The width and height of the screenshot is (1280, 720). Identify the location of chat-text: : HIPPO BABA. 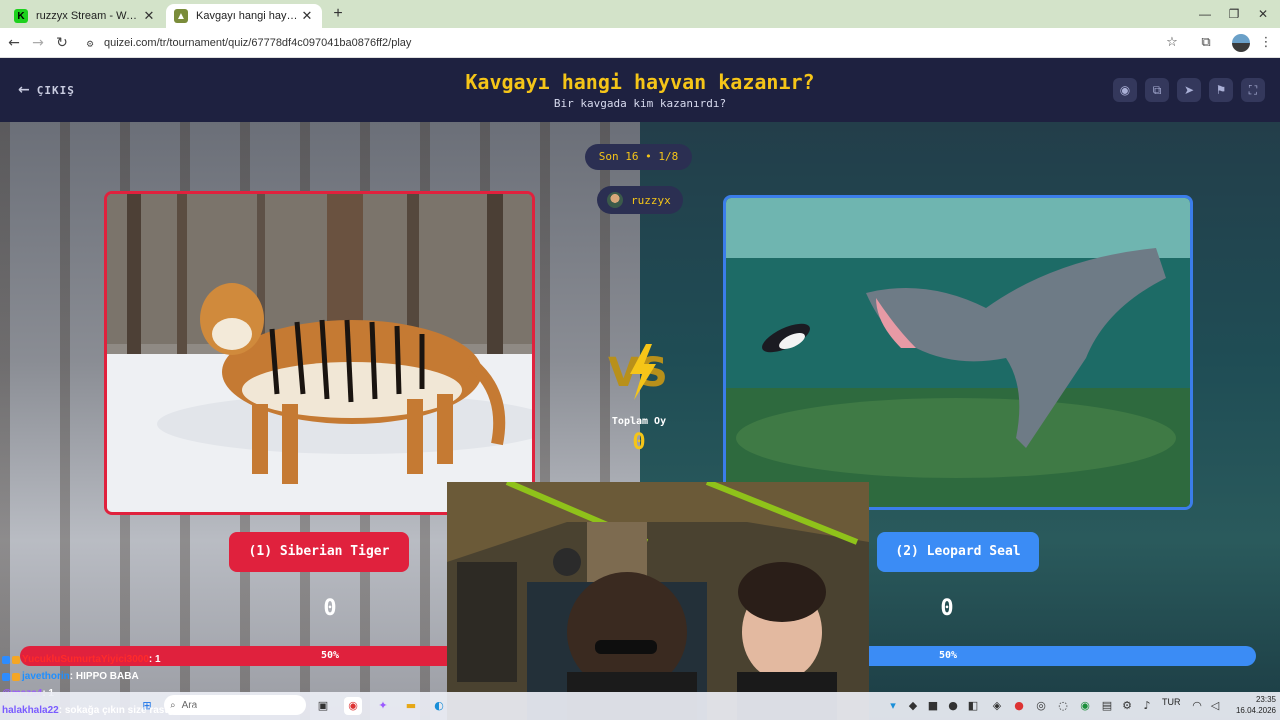
(104, 676).